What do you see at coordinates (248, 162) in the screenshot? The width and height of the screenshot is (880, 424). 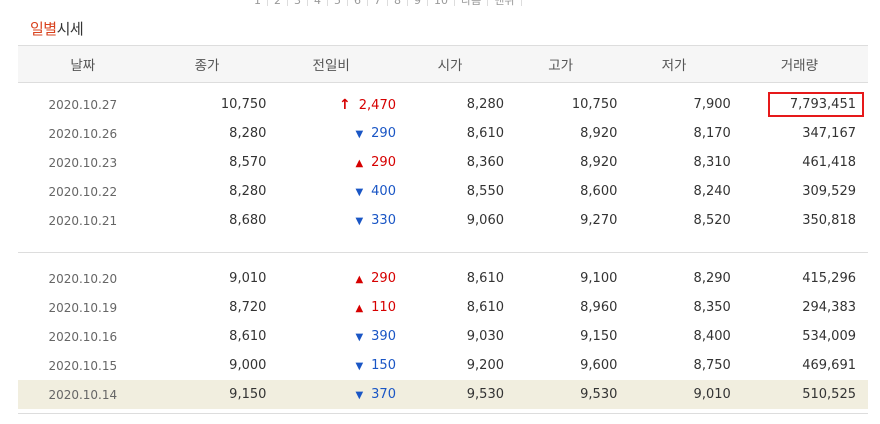 I see `close-cell: 8,570` at bounding box center [248, 162].